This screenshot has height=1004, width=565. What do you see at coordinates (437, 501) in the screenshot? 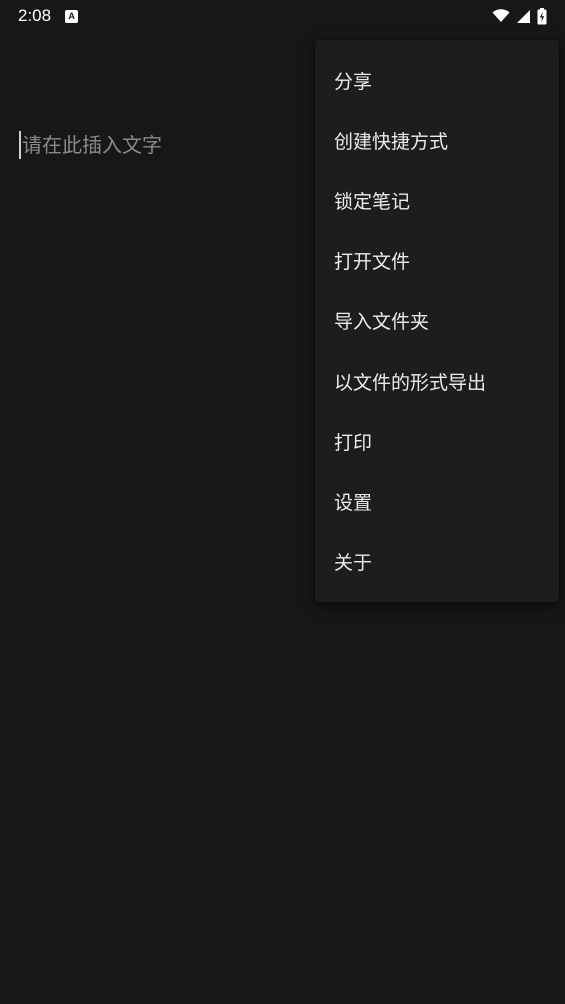
I see `menu-item-settings: 设置` at bounding box center [437, 501].